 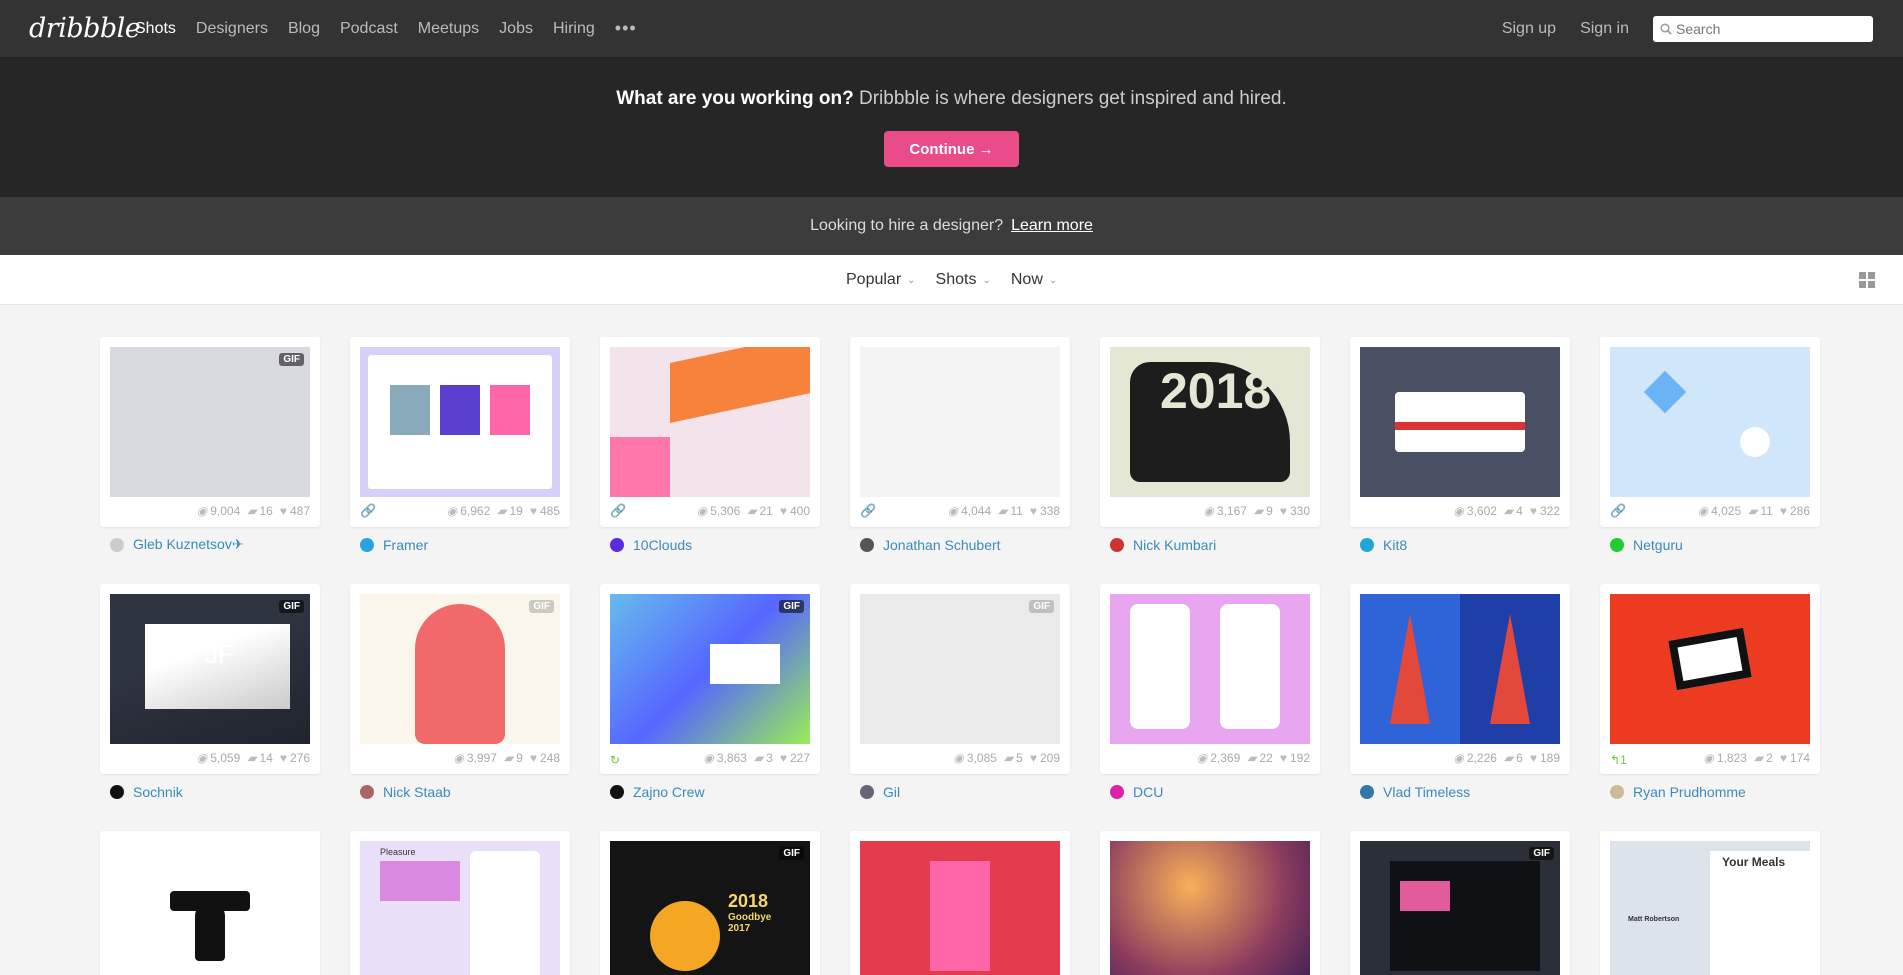 What do you see at coordinates (295, 758) in the screenshot?
I see `likes-count: ♥ 276` at bounding box center [295, 758].